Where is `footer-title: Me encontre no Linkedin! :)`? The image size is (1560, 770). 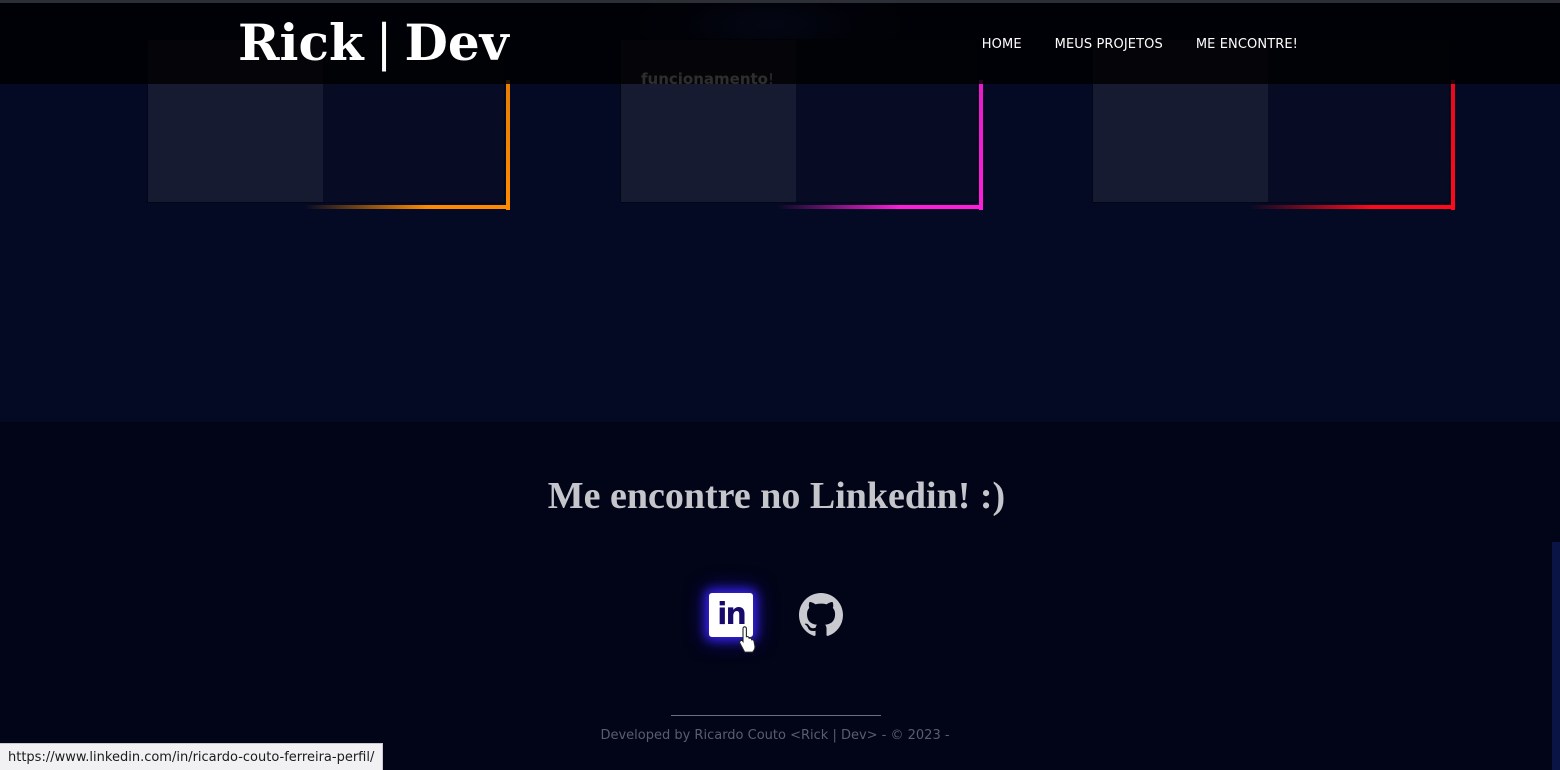 footer-title: Me encontre no Linkedin! :) is located at coordinates (776, 496).